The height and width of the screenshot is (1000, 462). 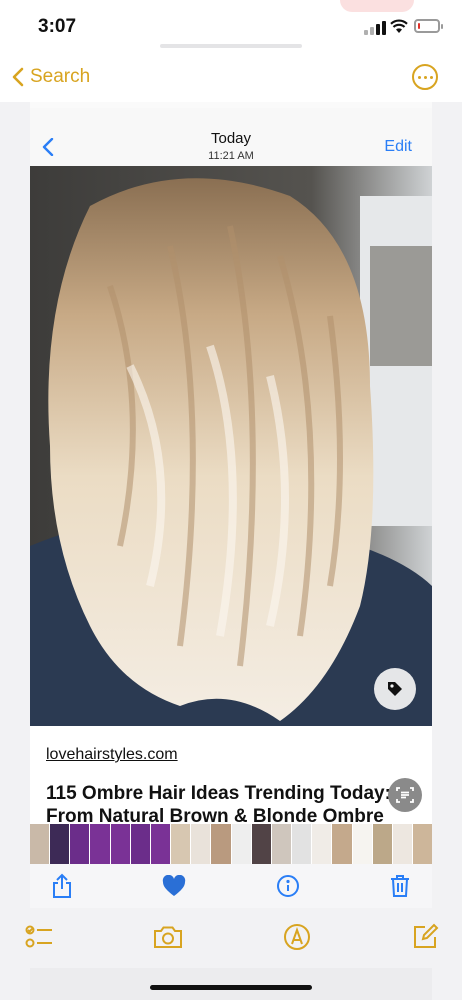 I want to click on back-button: Search, so click(x=51, y=77).